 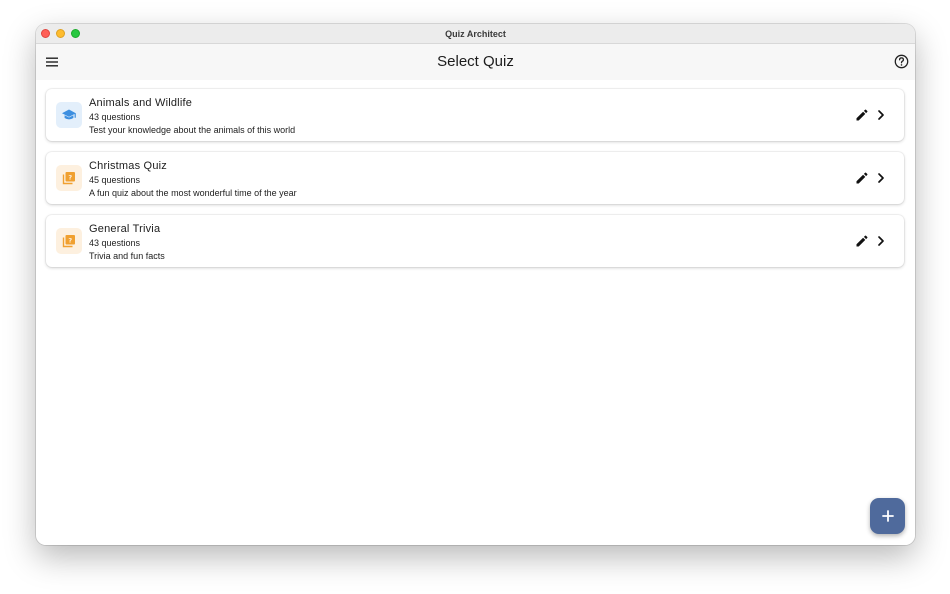 I want to click on menu-icon, so click(x=52, y=62).